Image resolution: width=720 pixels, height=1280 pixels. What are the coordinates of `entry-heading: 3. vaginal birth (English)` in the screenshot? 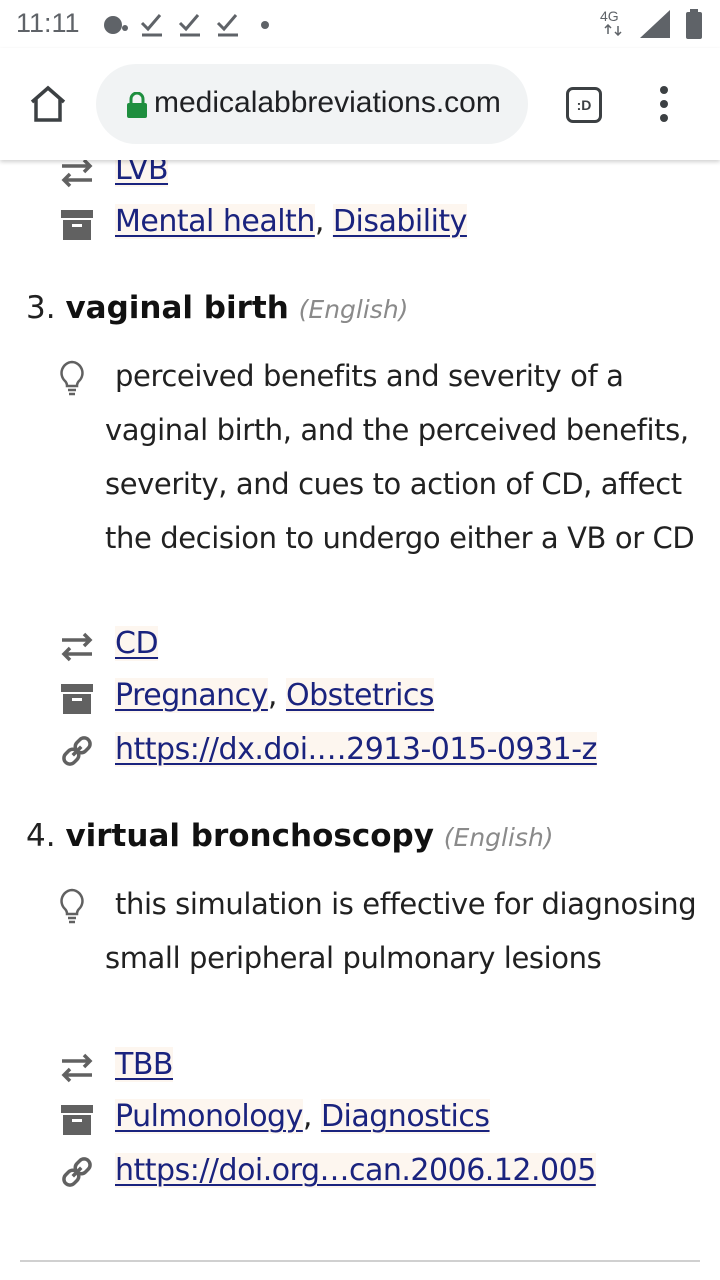 It's located at (217, 308).